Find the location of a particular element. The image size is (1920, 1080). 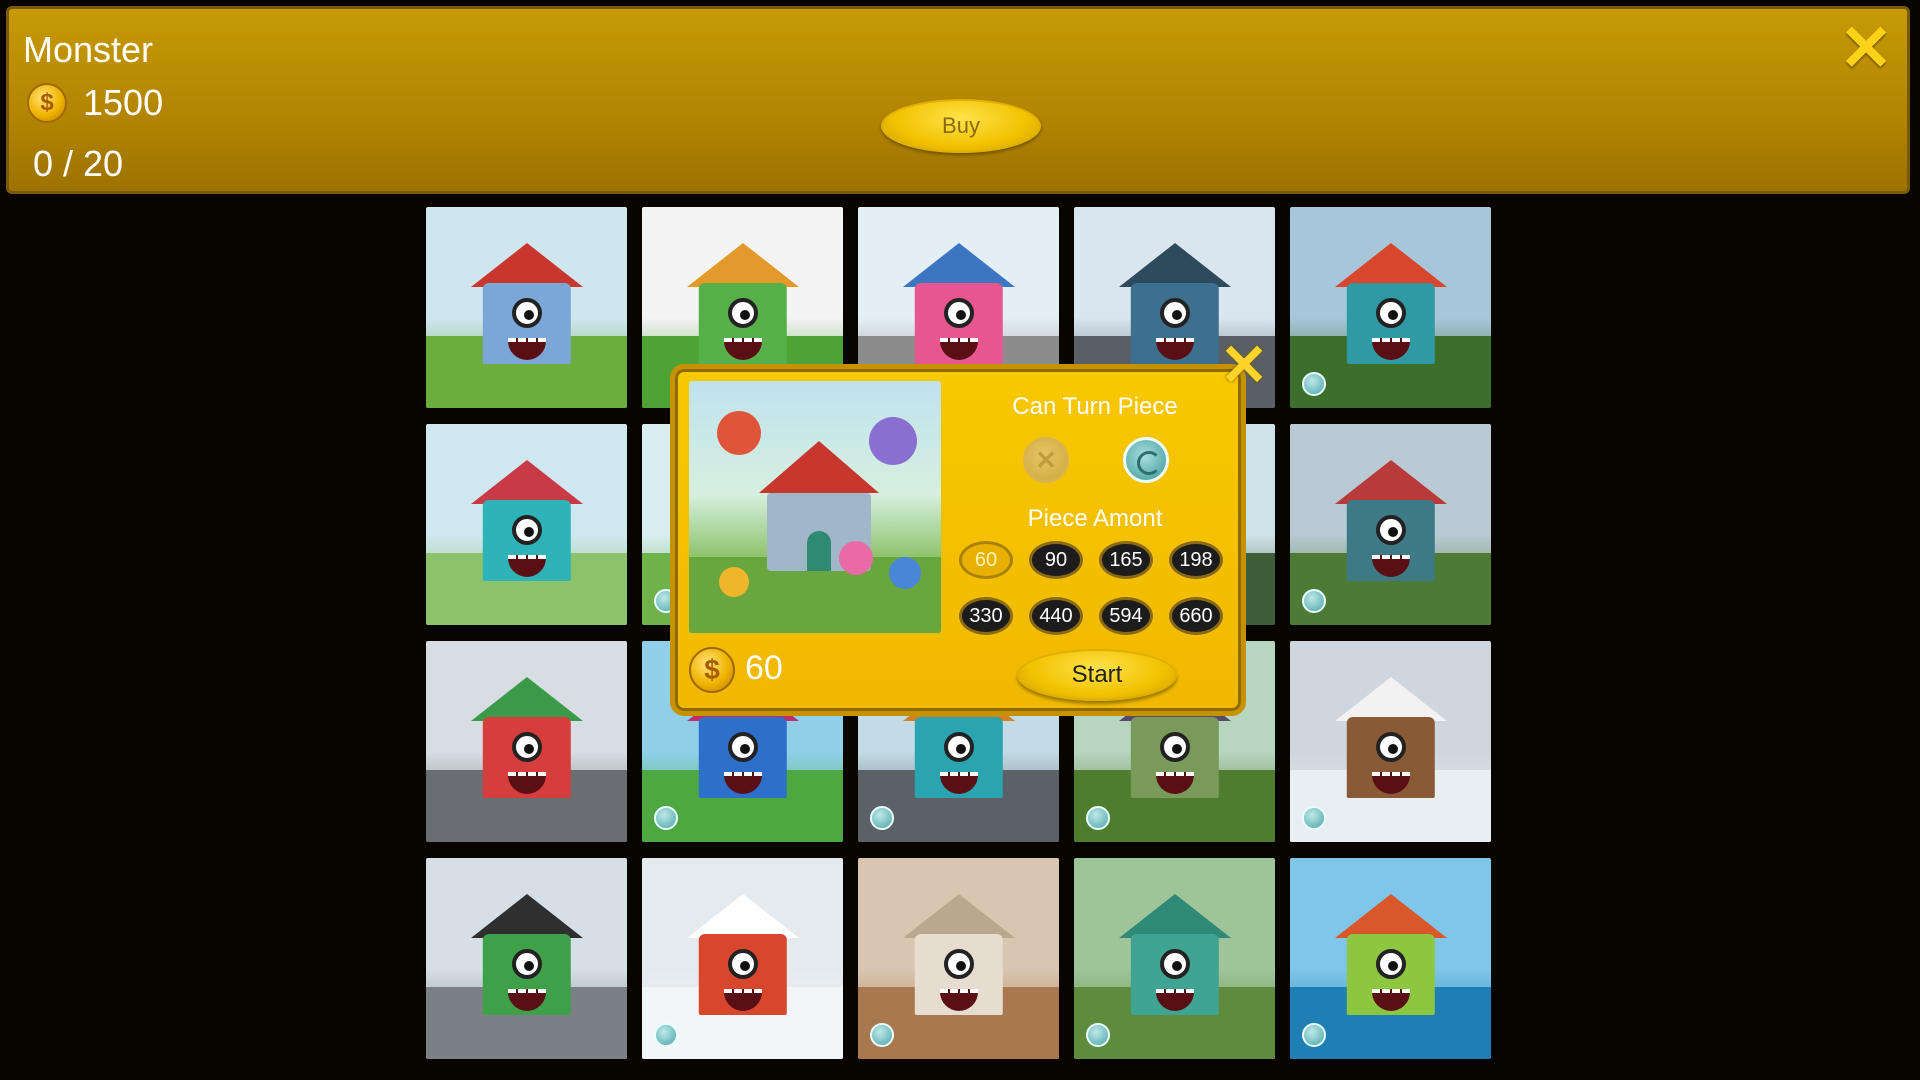

puzzle-preview-image is located at coordinates (815, 507).